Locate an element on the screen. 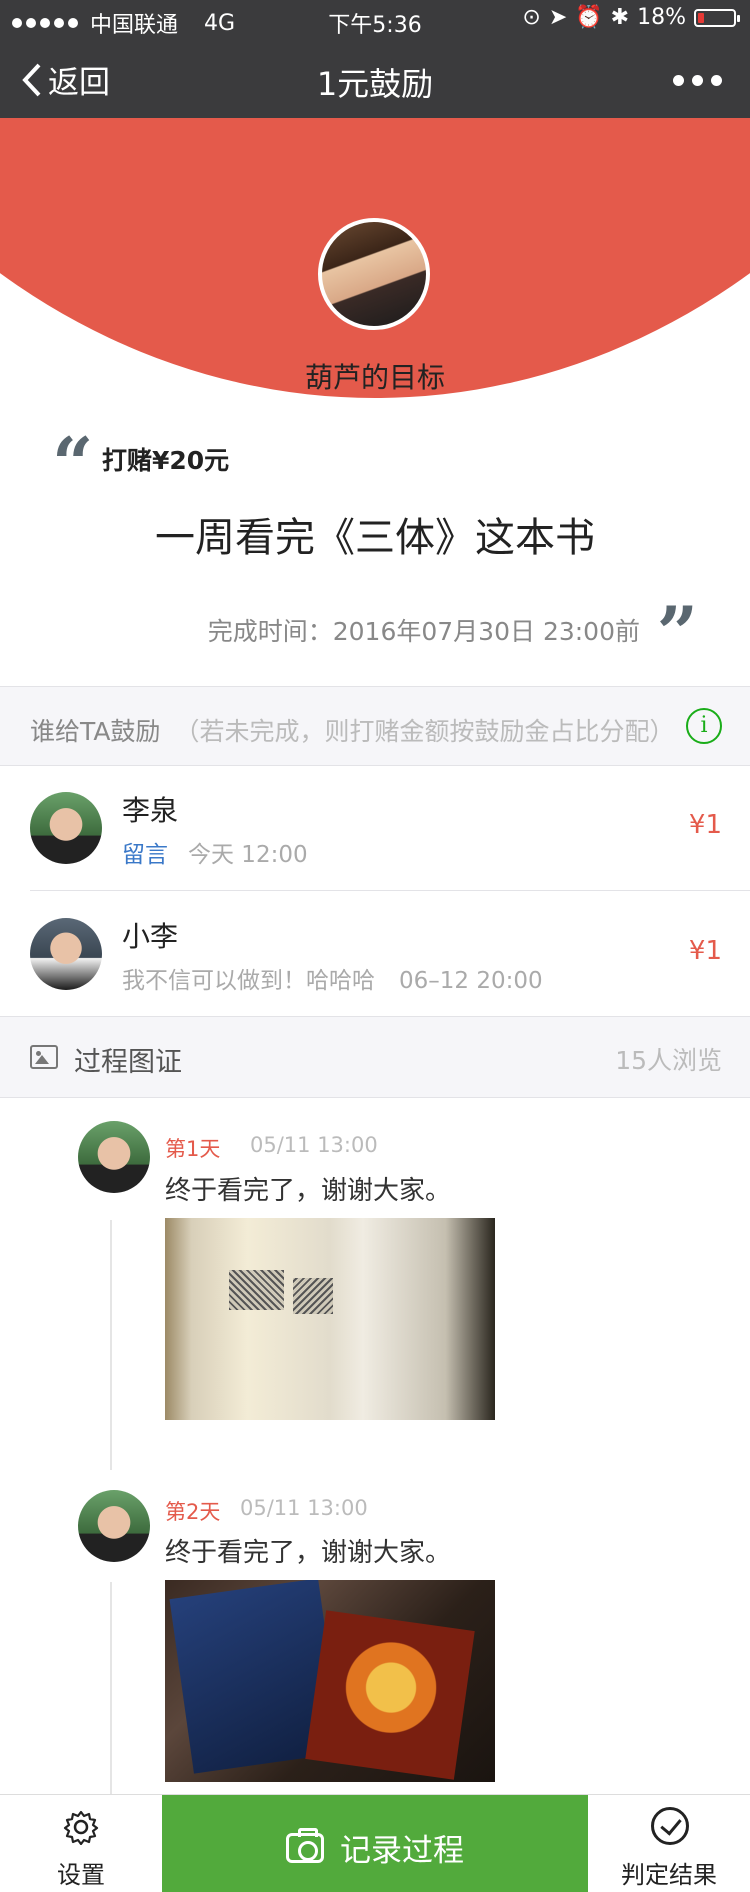  bluetooth-icon: ✱ is located at coordinates (620, 17).